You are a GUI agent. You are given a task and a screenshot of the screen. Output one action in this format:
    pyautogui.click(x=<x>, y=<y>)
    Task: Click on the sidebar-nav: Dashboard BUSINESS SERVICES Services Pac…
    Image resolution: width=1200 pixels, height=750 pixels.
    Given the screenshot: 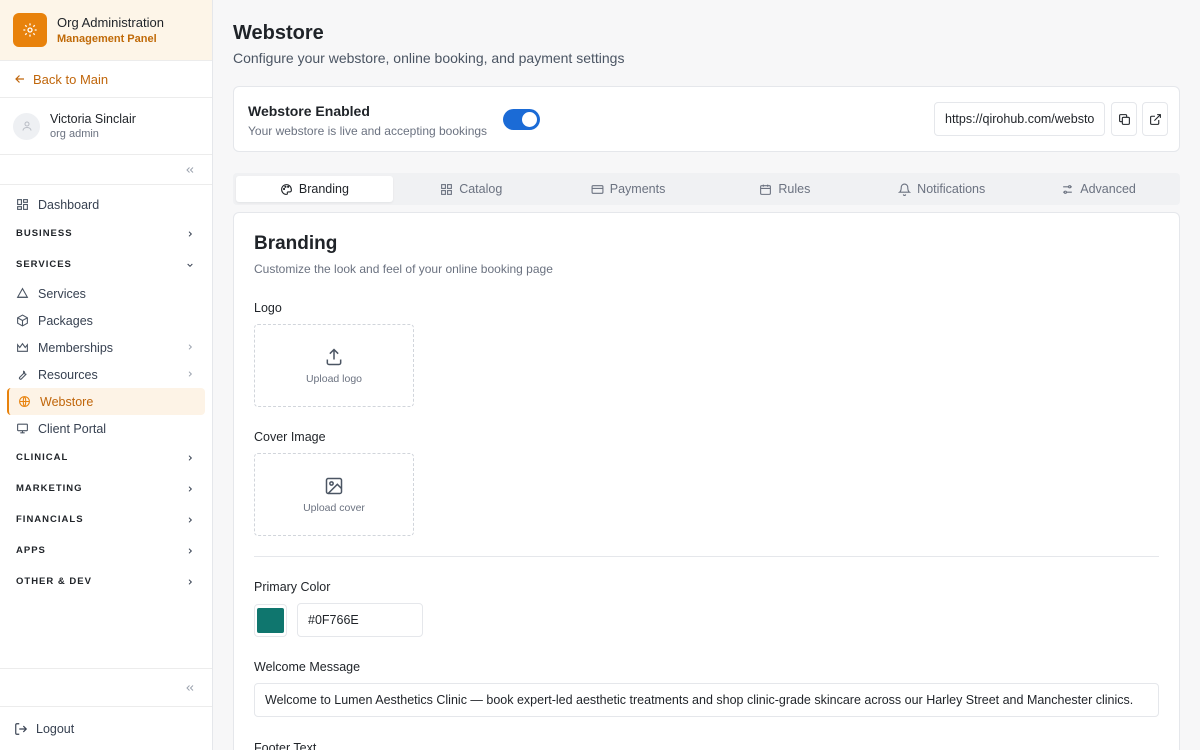 What is the action you would take?
    pyautogui.click(x=106, y=391)
    